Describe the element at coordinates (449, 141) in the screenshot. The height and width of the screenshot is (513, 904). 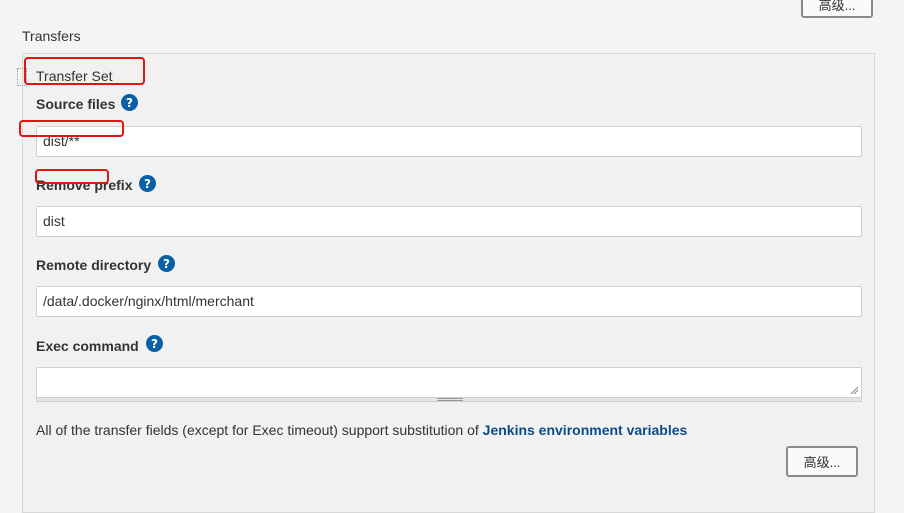
I see `source-files-input: dist/**` at that location.